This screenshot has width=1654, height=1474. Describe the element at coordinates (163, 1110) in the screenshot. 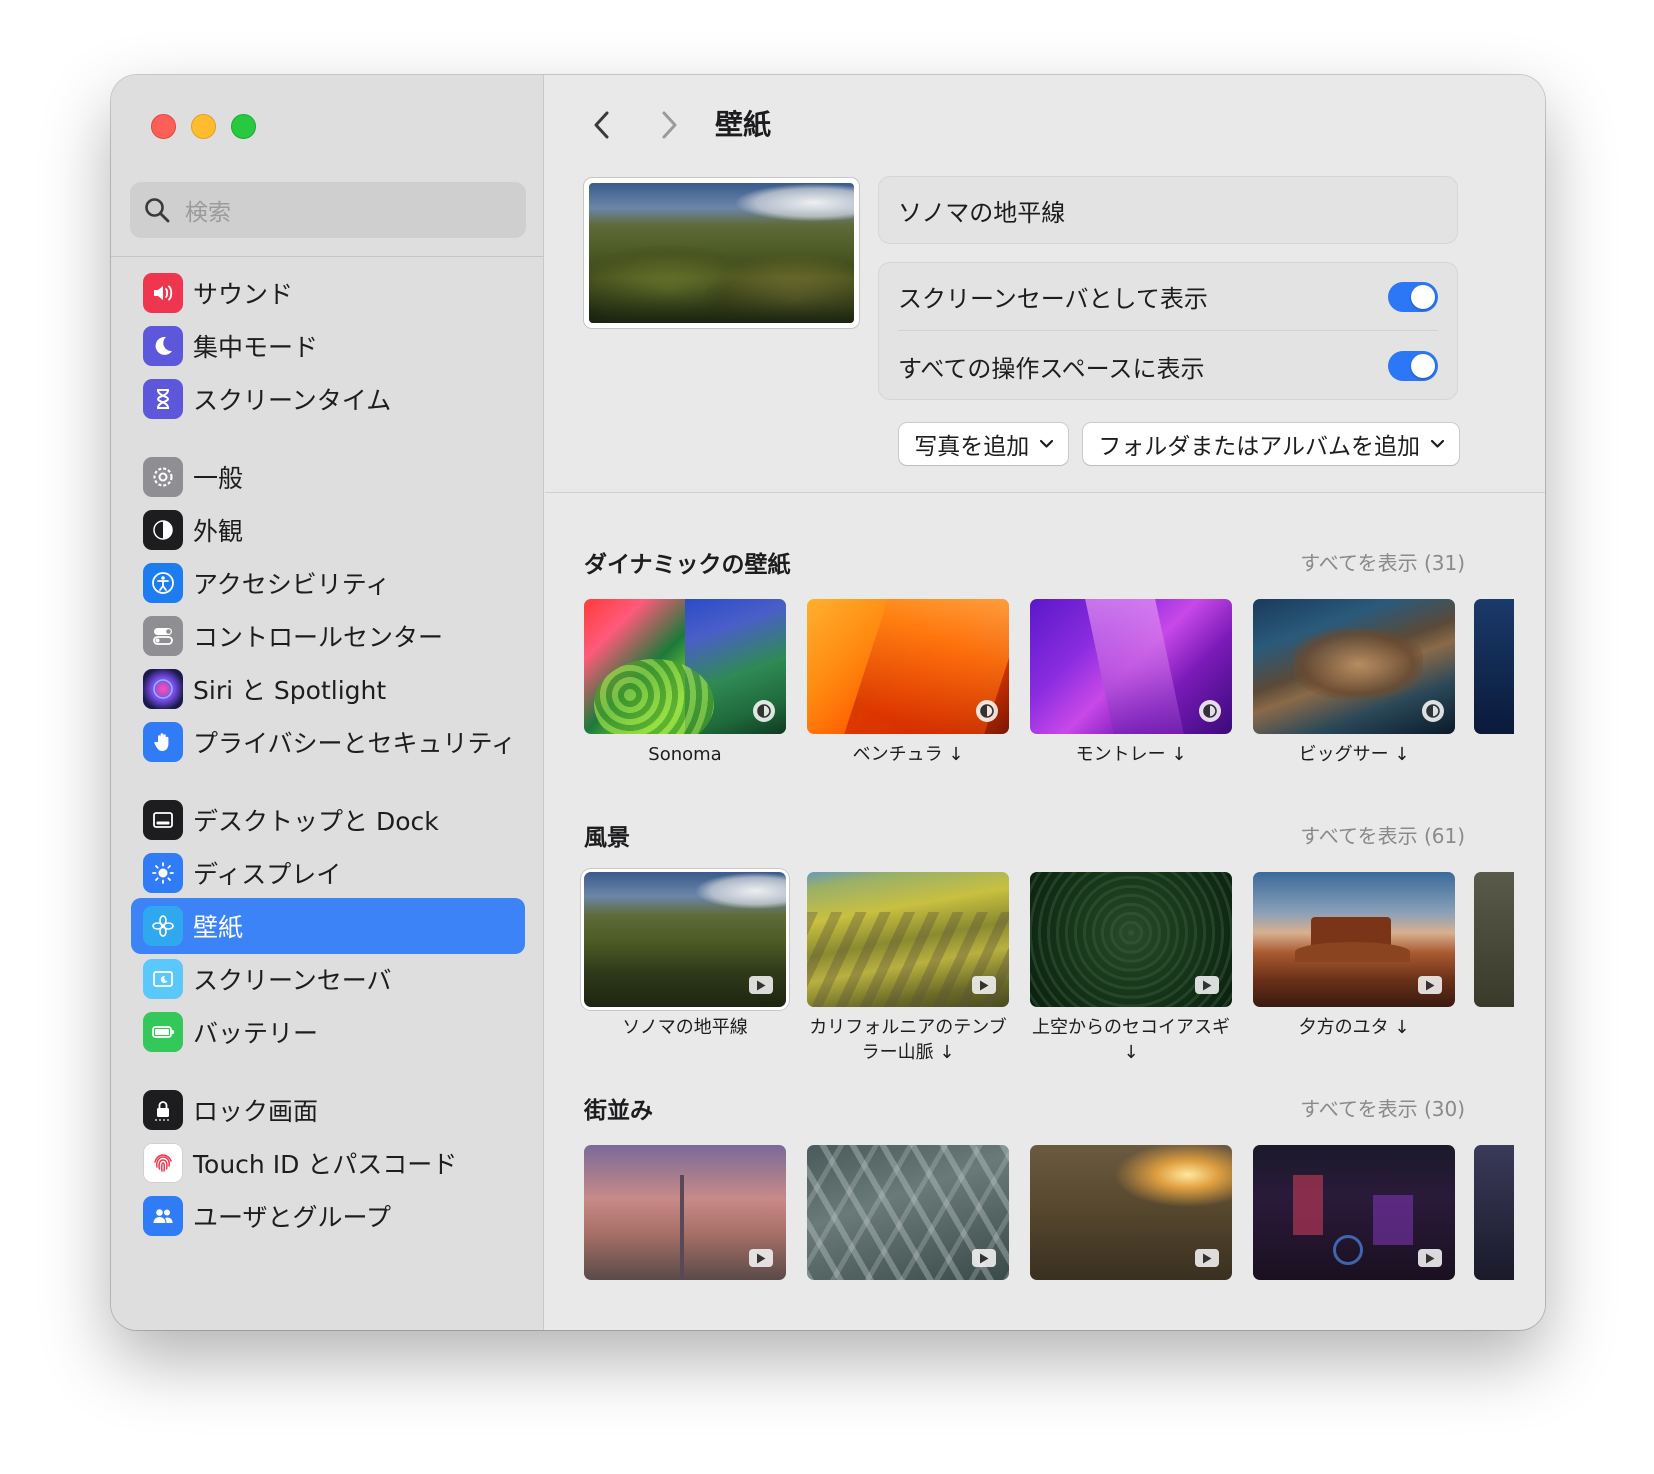

I see `lock-icon` at that location.